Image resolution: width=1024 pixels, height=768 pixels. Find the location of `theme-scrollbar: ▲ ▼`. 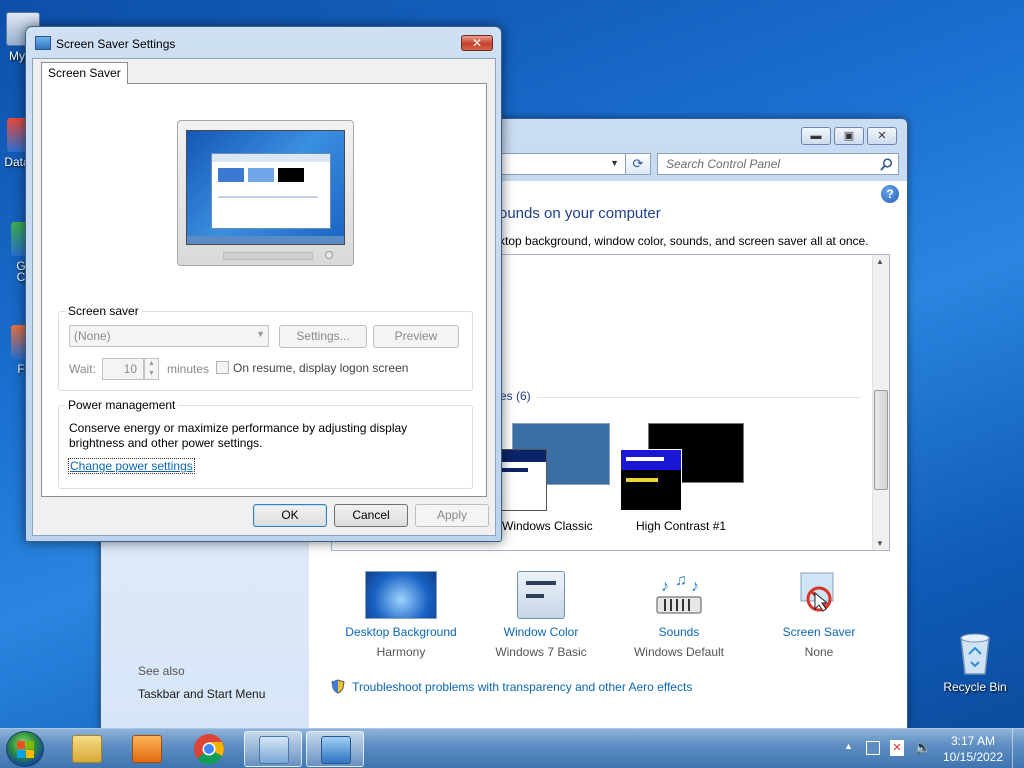

theme-scrollbar: ▲ ▼ is located at coordinates (880, 402).